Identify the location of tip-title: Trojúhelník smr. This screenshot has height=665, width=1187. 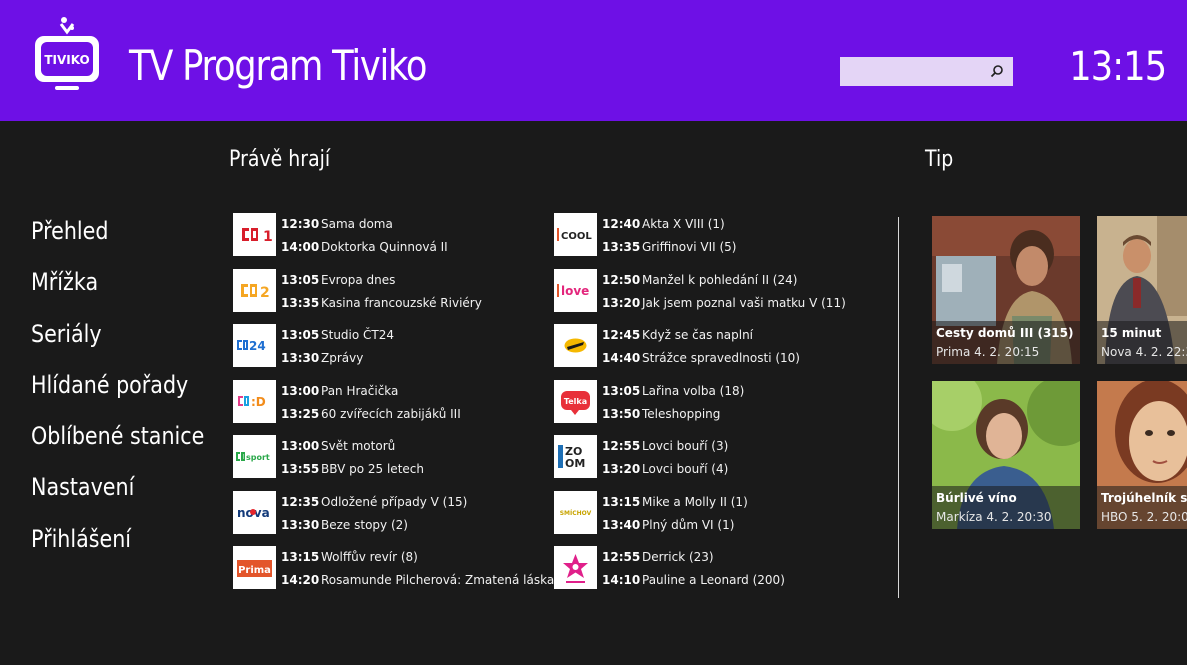
(1144, 498).